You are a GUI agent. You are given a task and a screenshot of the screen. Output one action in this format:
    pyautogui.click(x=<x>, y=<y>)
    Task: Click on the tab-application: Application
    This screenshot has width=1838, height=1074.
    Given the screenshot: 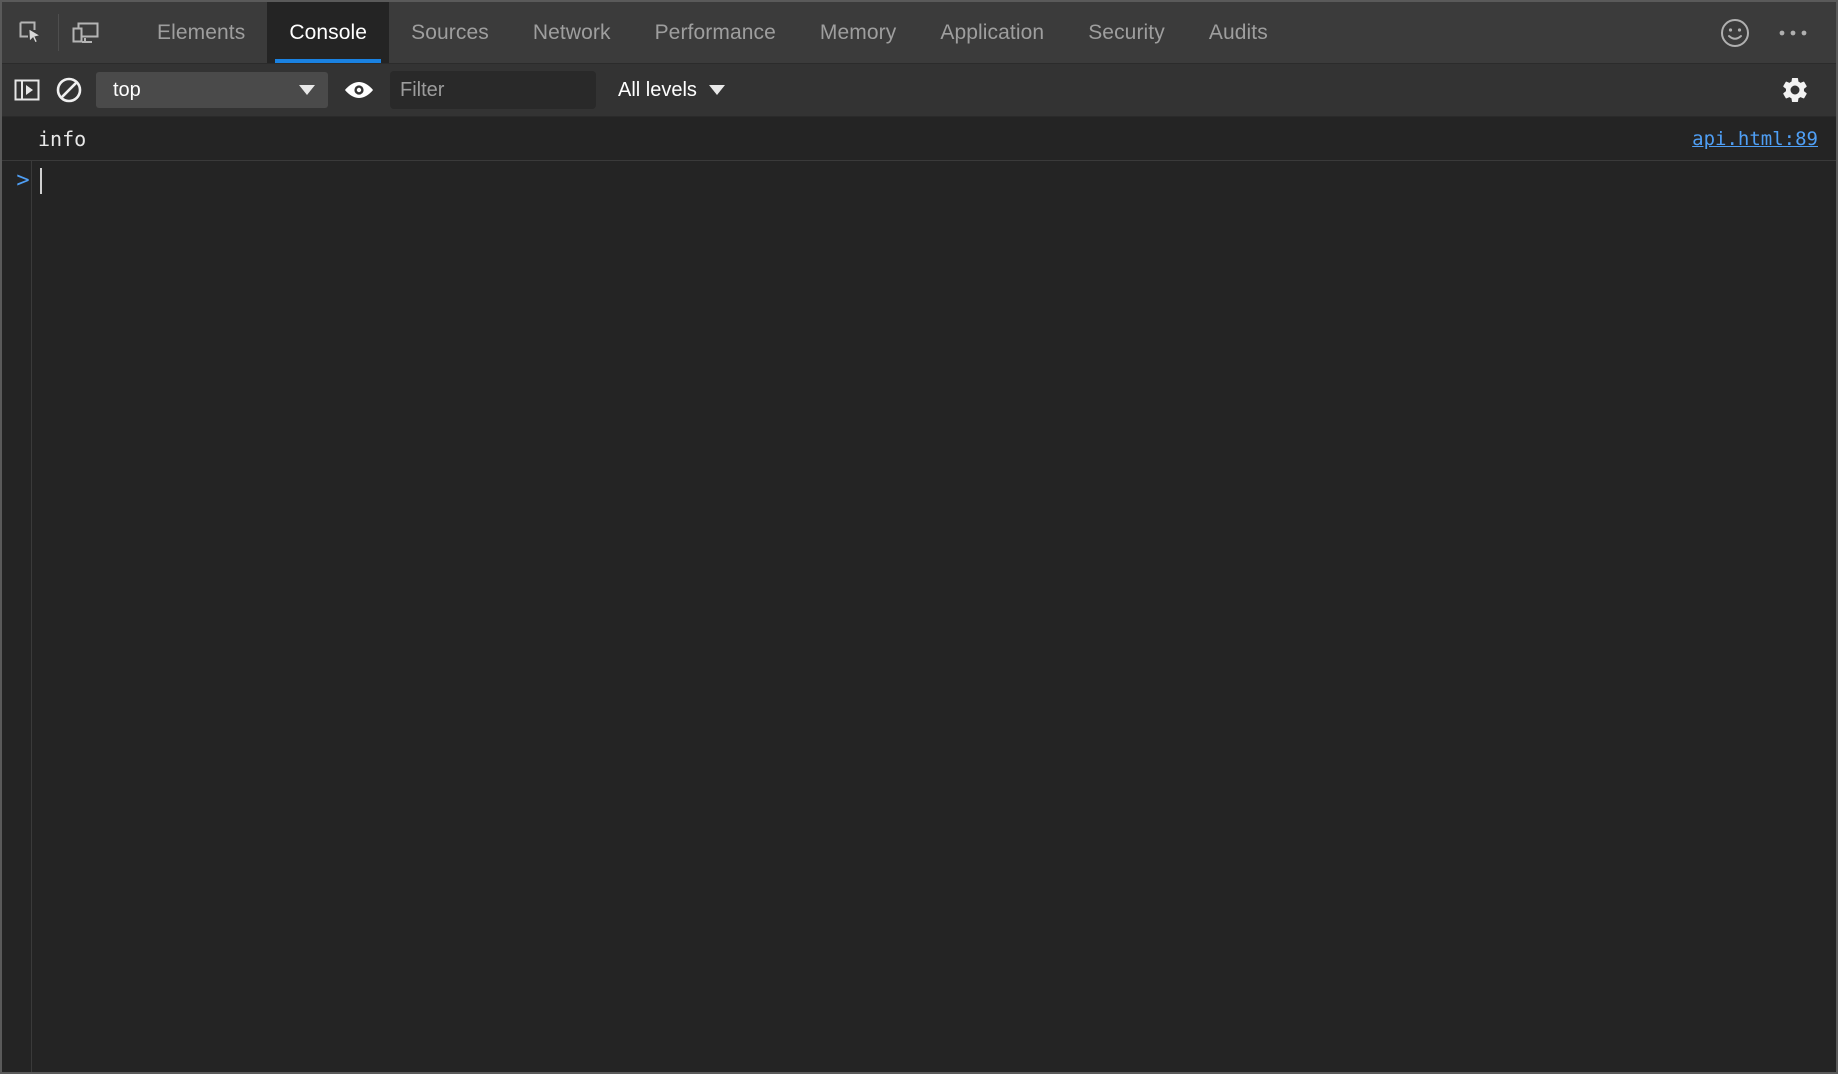 What is the action you would take?
    pyautogui.click(x=992, y=32)
    